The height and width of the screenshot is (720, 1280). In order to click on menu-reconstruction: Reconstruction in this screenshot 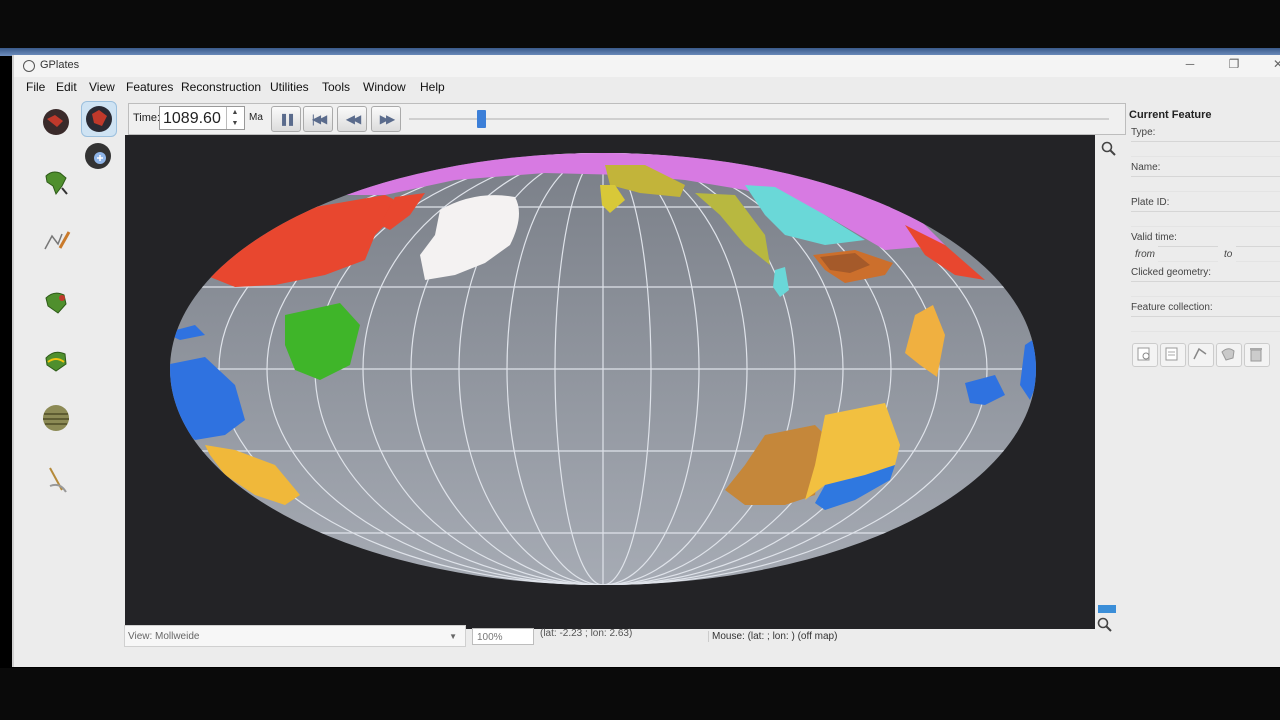, I will do `click(221, 87)`.